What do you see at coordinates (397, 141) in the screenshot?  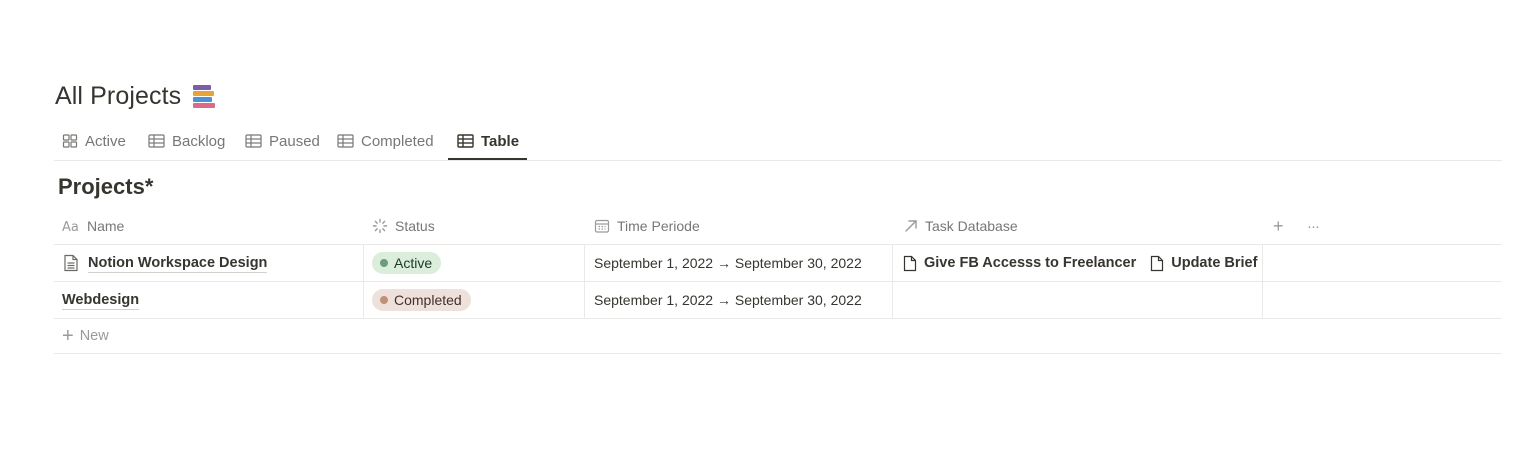 I see `tab-label: Completed` at bounding box center [397, 141].